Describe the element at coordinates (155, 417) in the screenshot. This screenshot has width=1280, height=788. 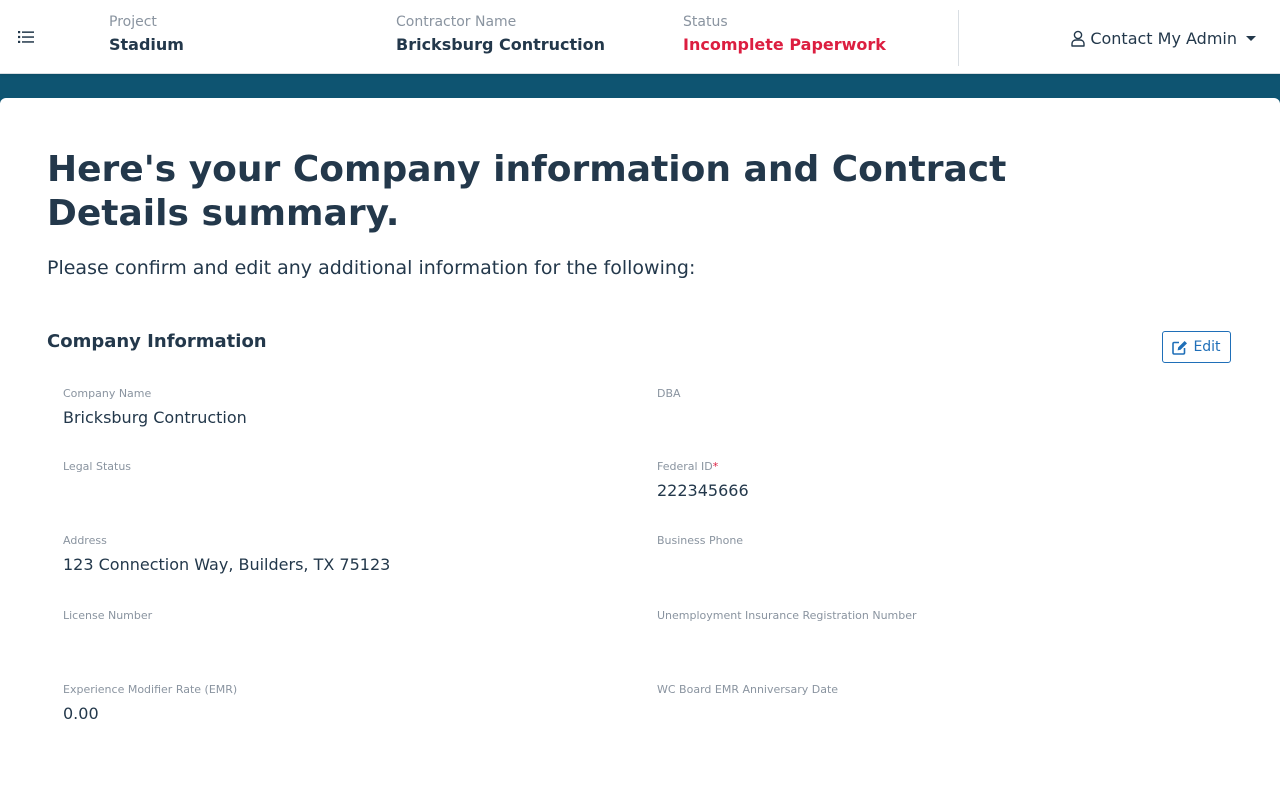
I see `field-value: Bricksburg Contruction` at that location.